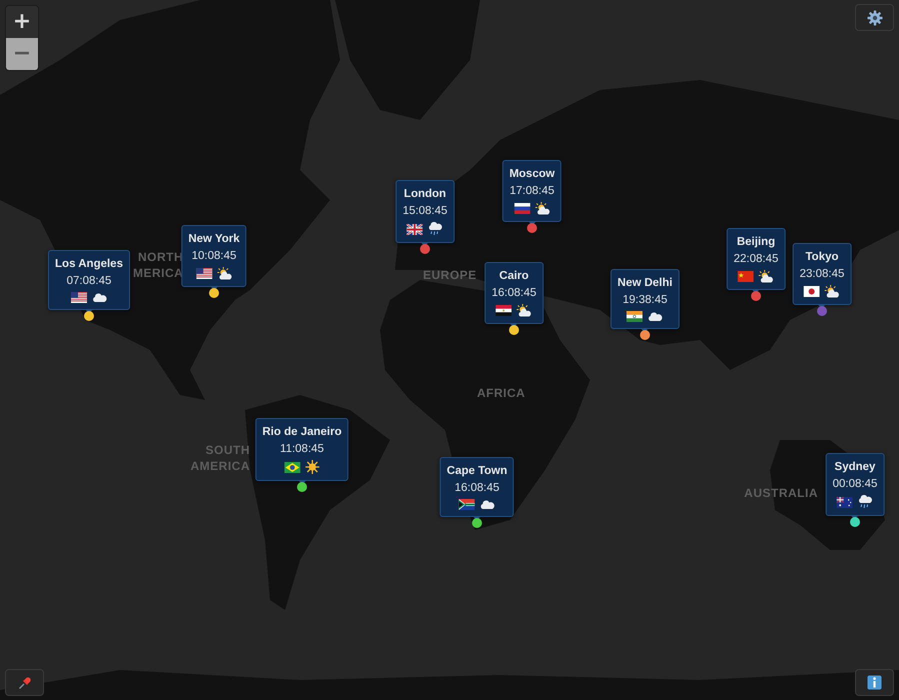  Describe the element at coordinates (477, 471) in the screenshot. I see `city-name: Cape Town` at that location.